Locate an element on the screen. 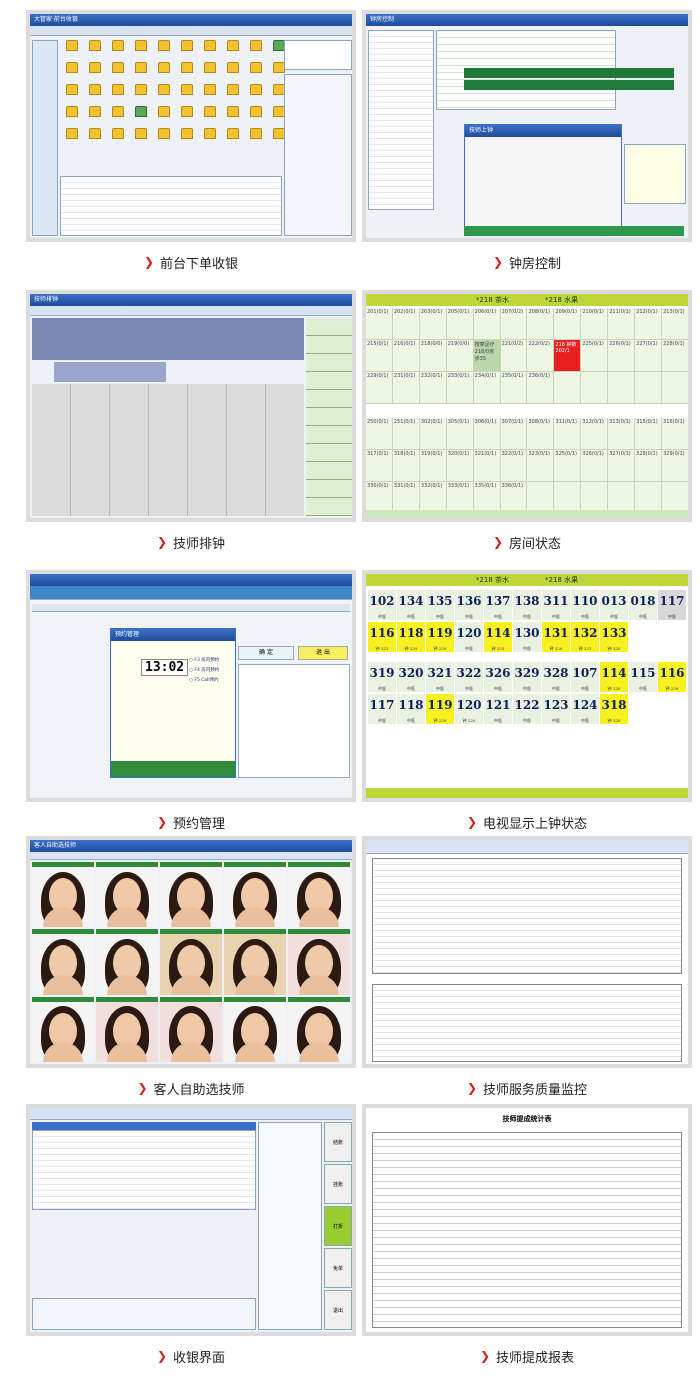 Image resolution: width=700 pixels, height=1390 pixels. cashier-button: 退出 is located at coordinates (338, 1310).